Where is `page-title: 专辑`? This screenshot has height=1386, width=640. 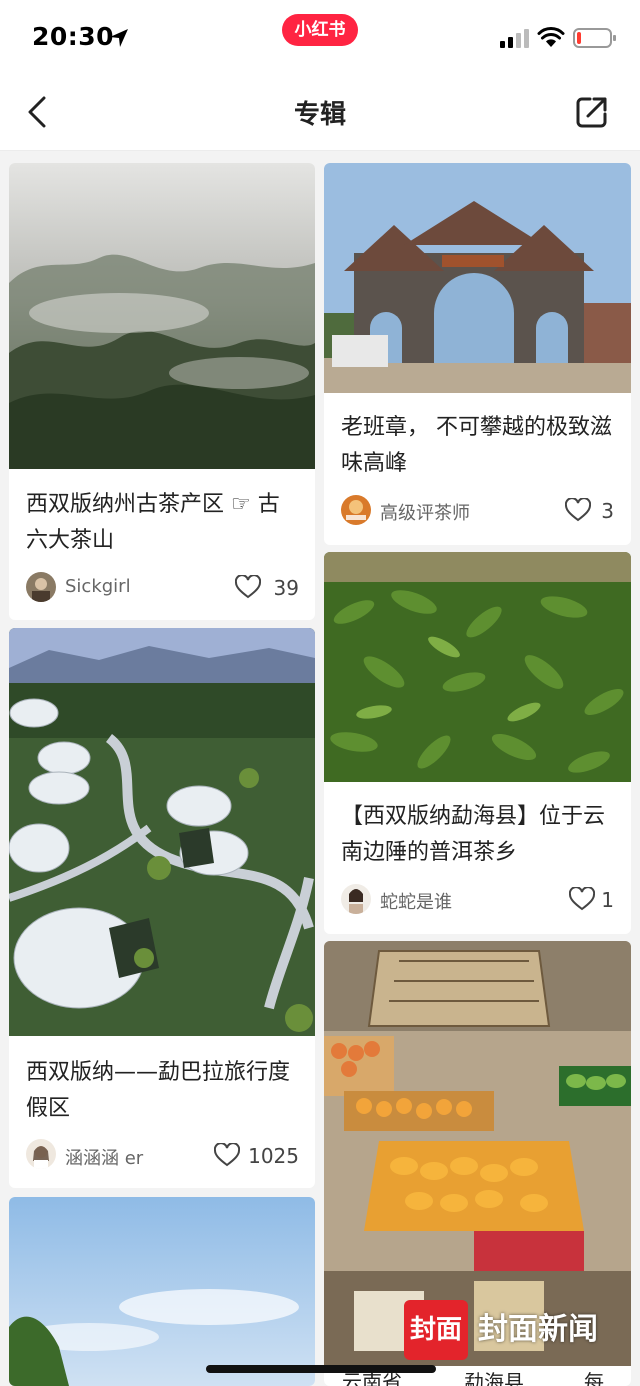 page-title: 专辑 is located at coordinates (319, 115).